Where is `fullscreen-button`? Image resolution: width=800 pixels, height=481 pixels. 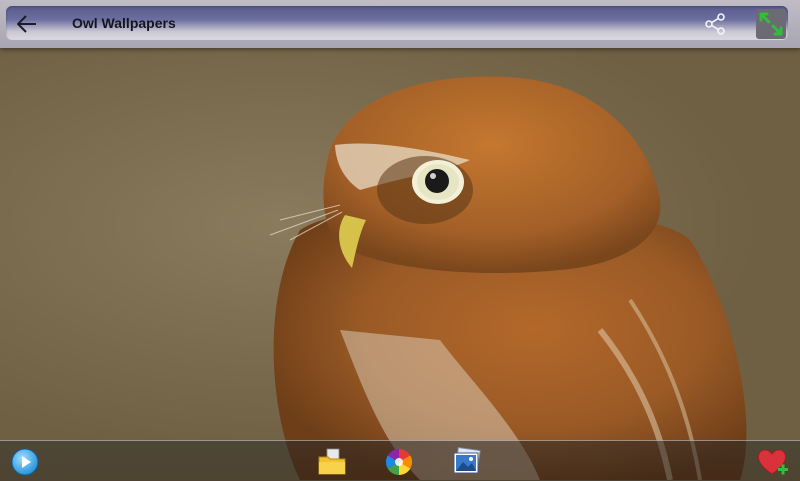 fullscreen-button is located at coordinates (771, 24).